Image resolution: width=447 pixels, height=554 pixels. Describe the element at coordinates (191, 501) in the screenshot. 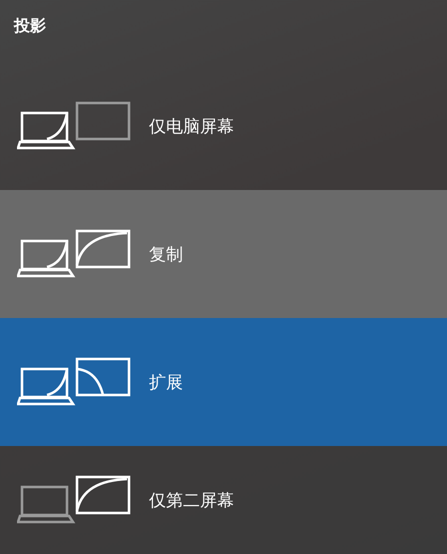

I see `option-label: 仅第二屏幕` at that location.